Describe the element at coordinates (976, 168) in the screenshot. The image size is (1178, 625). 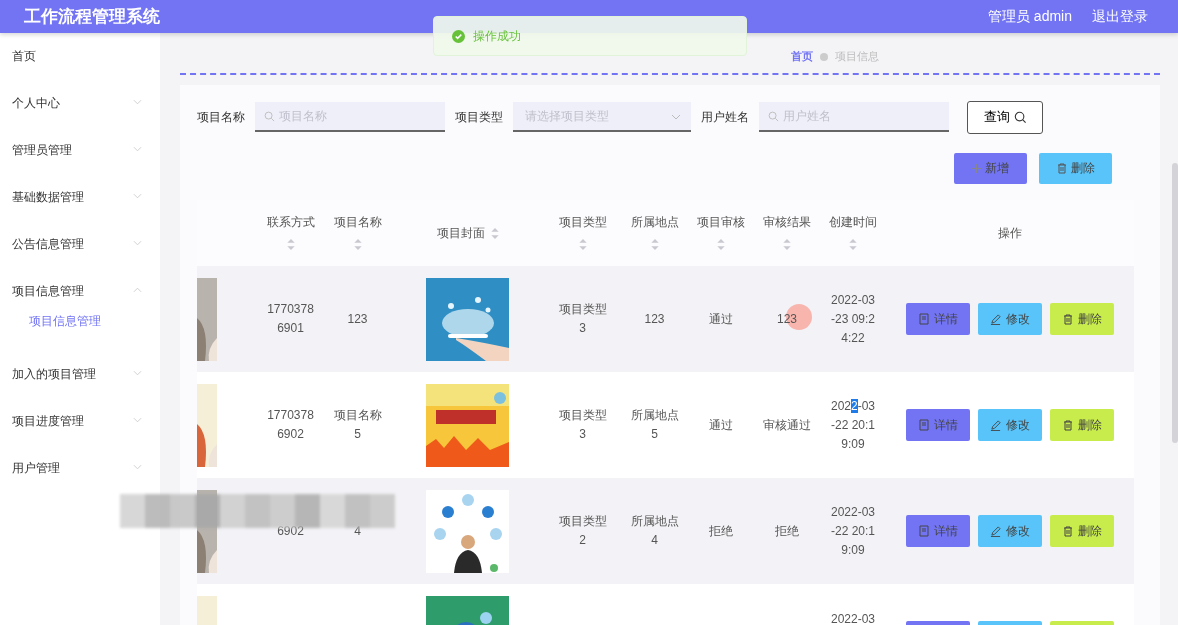
I see `plus-icon` at that location.